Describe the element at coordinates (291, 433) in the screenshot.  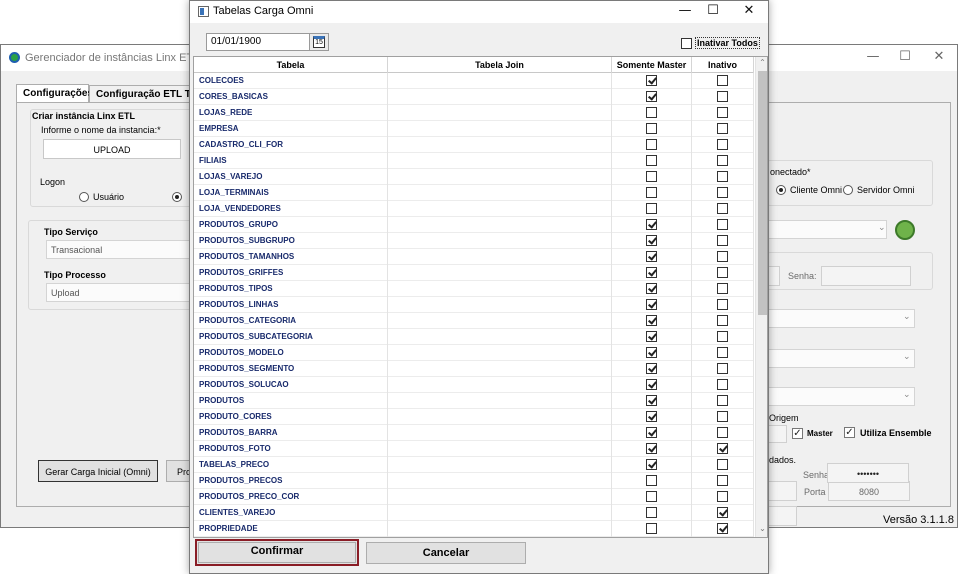
I see `tabela-cell: PRODUTOS_BARRA` at that location.